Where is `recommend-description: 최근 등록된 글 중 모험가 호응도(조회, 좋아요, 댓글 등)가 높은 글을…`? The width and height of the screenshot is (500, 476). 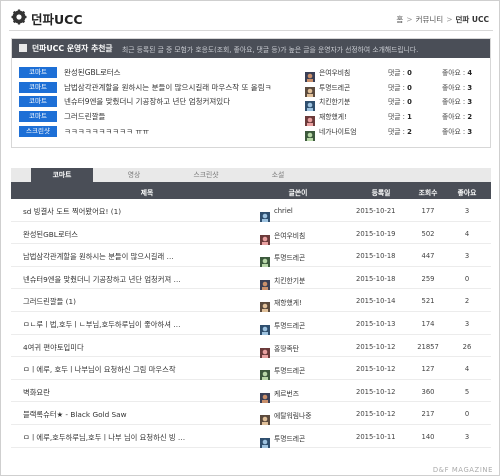 recommend-description: 최근 등록된 글 중 모험가 호응도(조회, 좋아요, 댓글 등)가 높은 글을… is located at coordinates (270, 50).